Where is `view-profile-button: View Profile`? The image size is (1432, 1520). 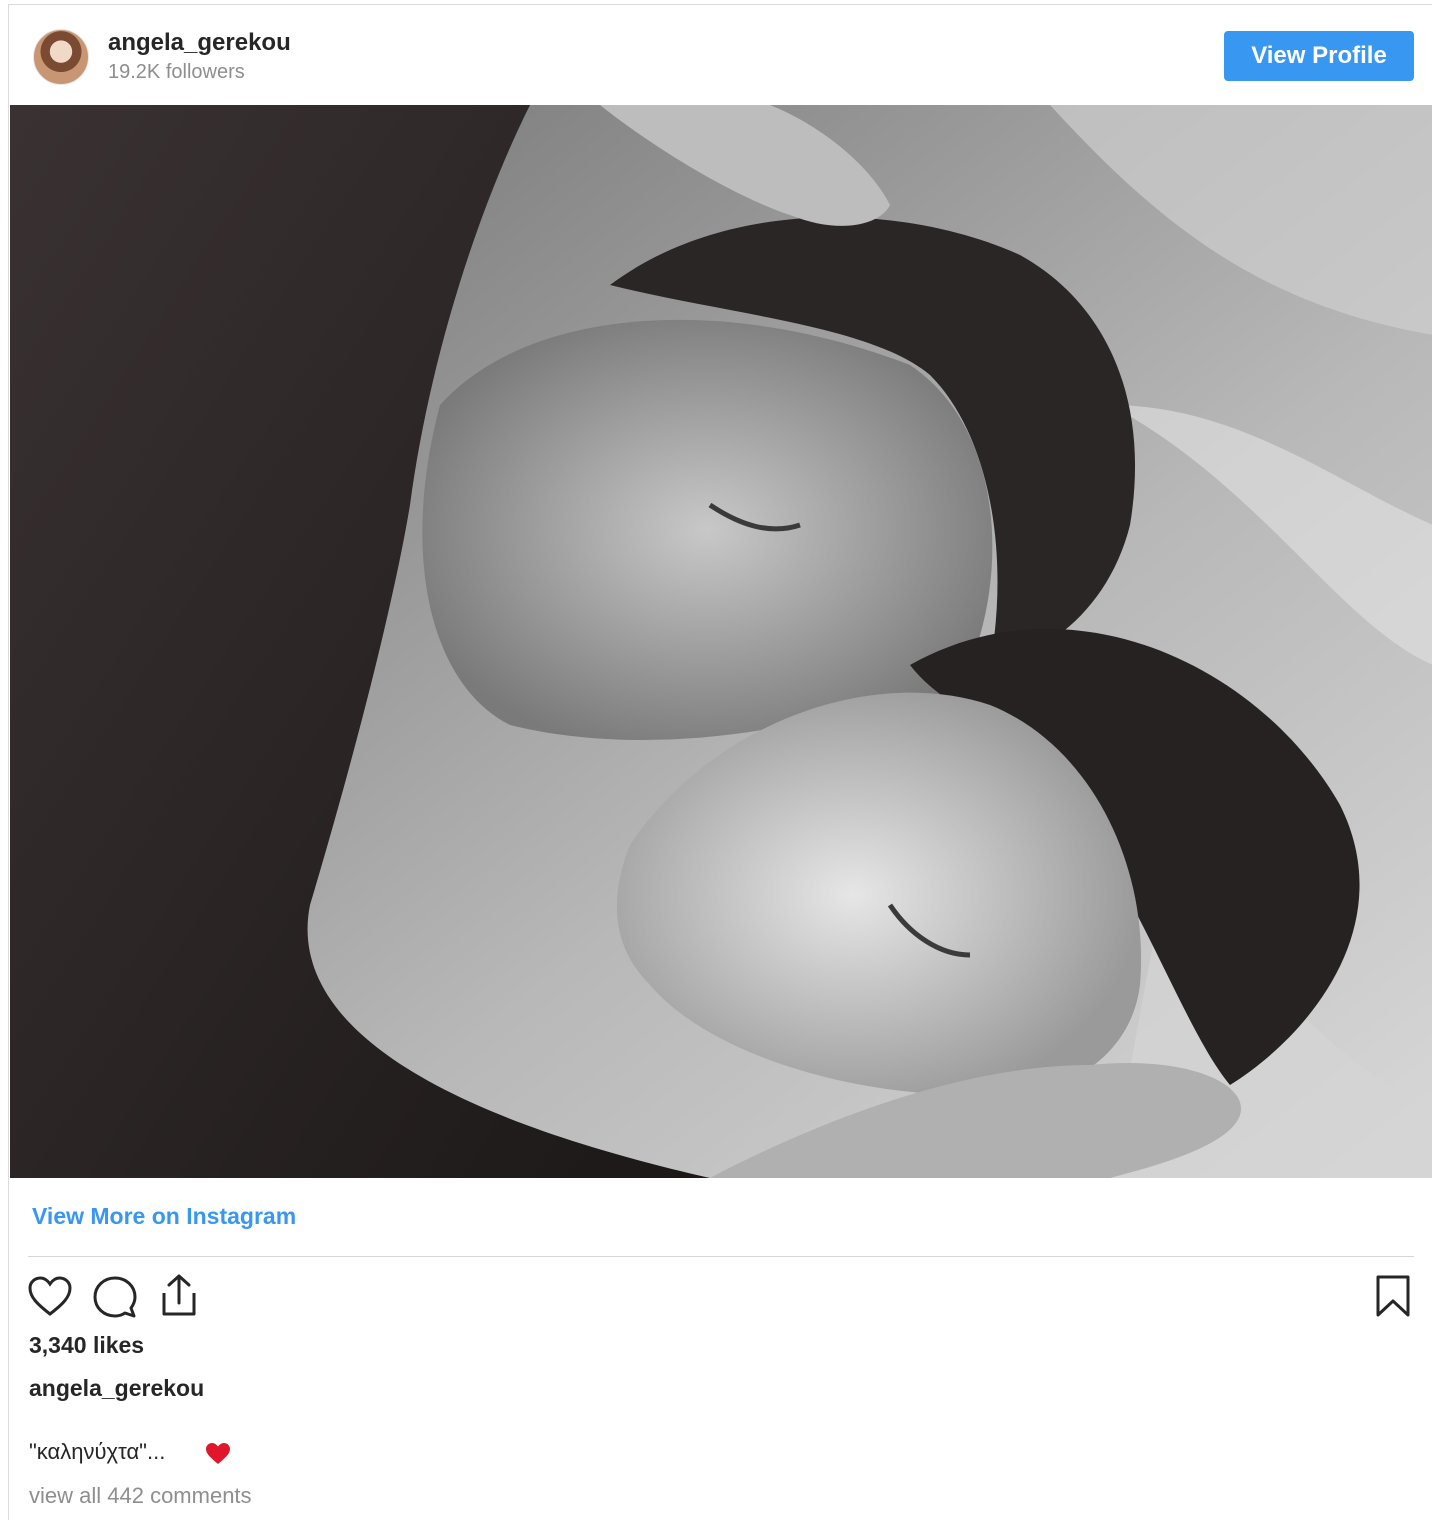
view-profile-button: View Profile is located at coordinates (1319, 56).